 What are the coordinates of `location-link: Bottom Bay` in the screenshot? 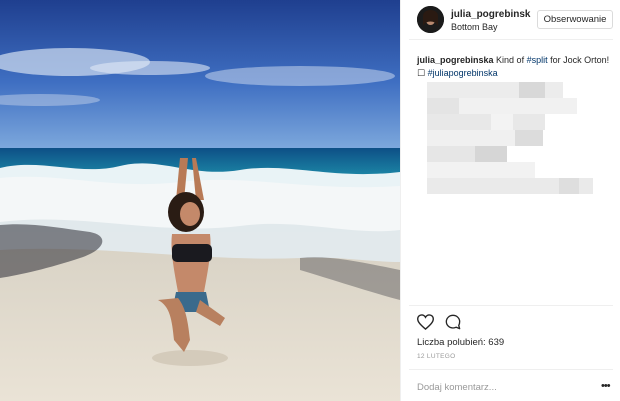 It's located at (474, 27).